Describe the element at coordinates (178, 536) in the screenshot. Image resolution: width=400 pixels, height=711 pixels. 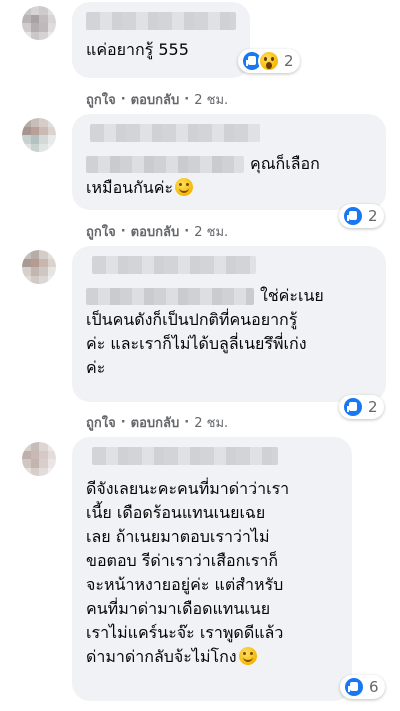
I see `comment-text-line: เลย ถ้าเนยมาตอบเราว่าไม่` at that location.